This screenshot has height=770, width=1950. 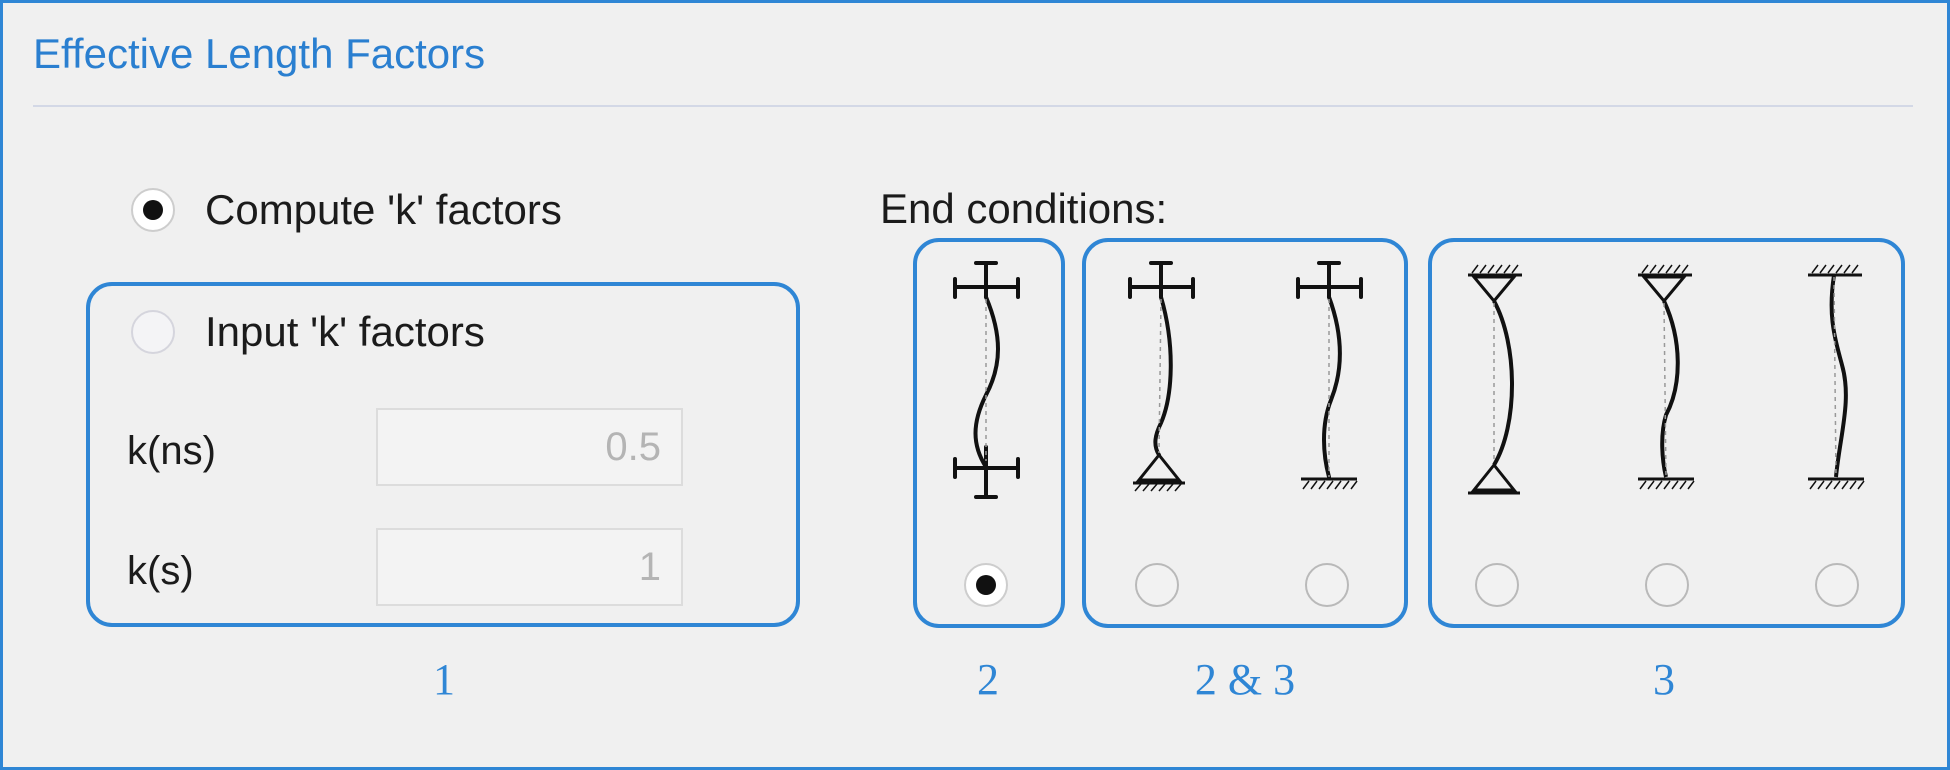 I want to click on input-k-radio, so click(x=153, y=332).